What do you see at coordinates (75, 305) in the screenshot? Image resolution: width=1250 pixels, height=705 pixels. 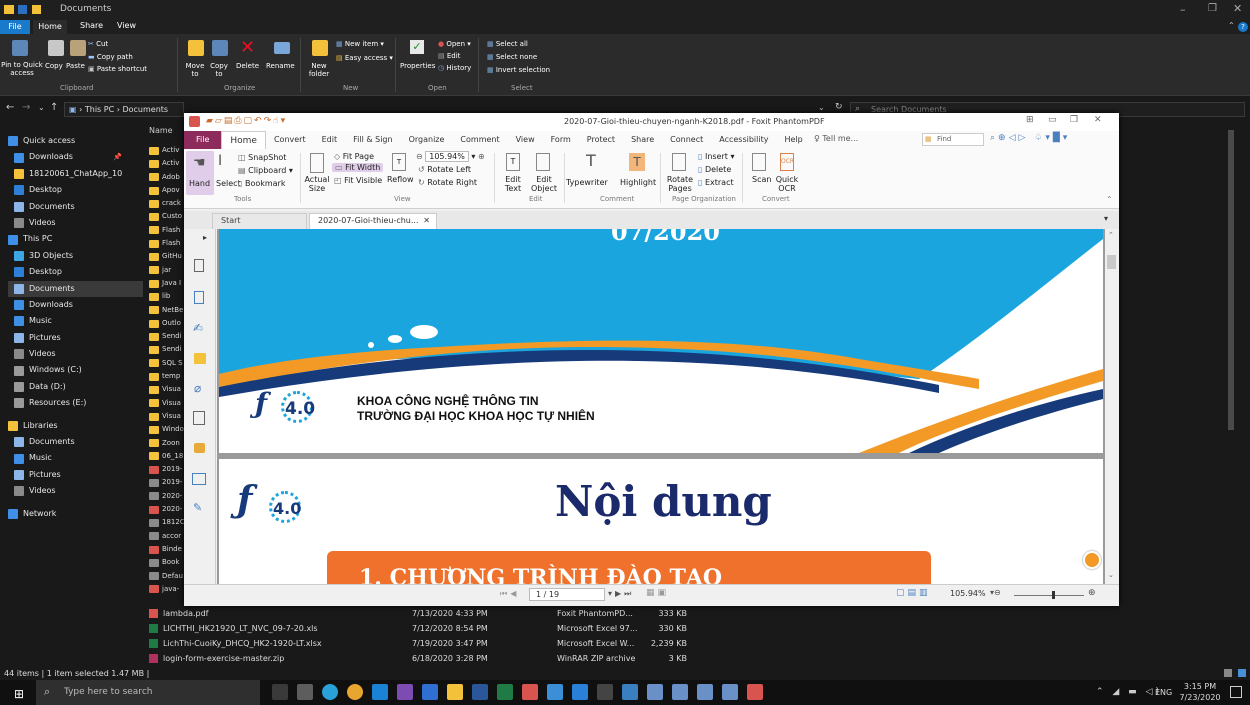 I see `nav-item: Downloads` at bounding box center [75, 305].